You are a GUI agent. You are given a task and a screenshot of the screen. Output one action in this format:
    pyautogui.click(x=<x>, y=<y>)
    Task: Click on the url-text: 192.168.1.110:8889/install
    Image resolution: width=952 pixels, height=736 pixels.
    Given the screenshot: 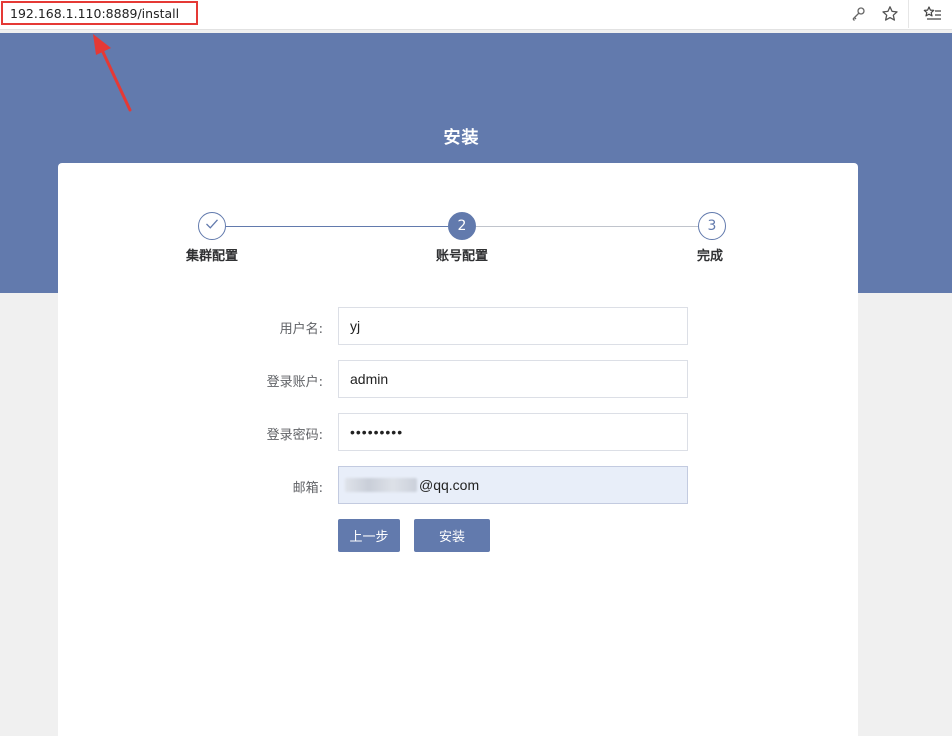 What is the action you would take?
    pyautogui.click(x=95, y=13)
    